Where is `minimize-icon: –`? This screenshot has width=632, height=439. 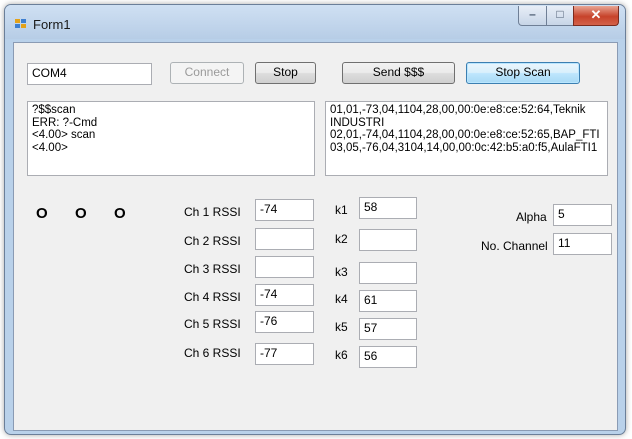
minimize-icon: – is located at coordinates (532, 14).